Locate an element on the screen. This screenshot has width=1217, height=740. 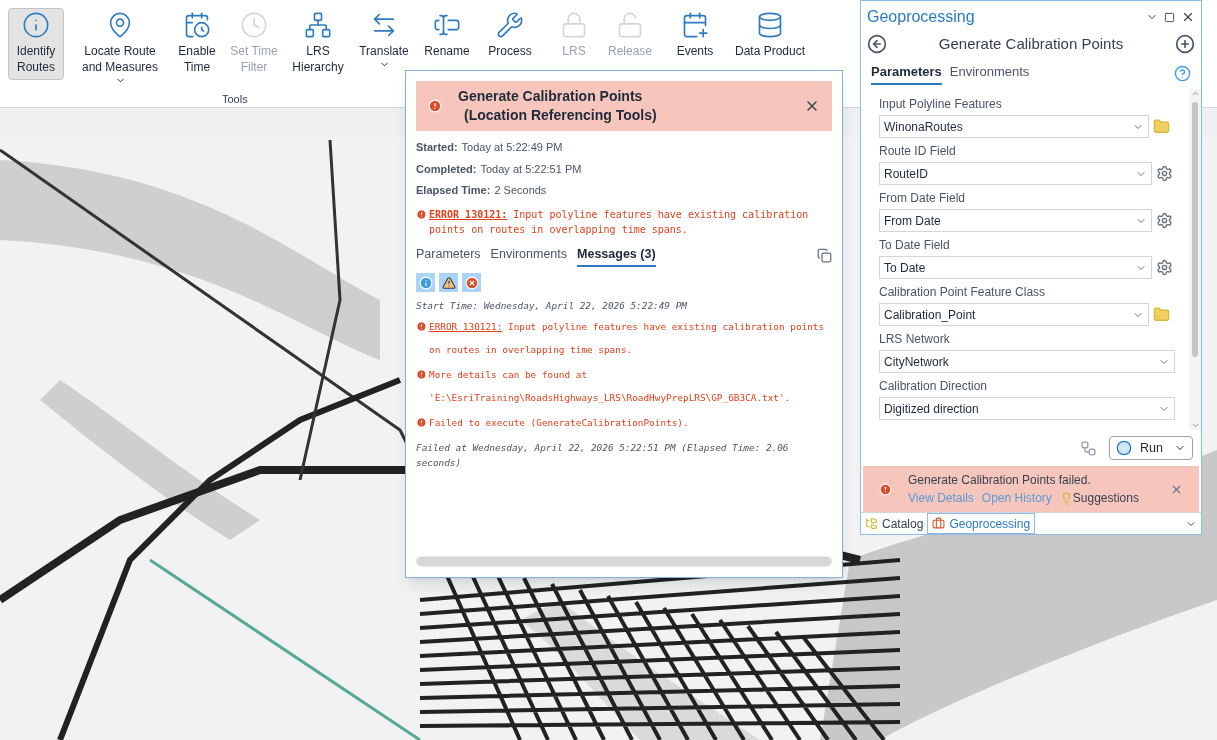
banner-message: Generate Calibration Points failed. is located at coordinates (999, 480).